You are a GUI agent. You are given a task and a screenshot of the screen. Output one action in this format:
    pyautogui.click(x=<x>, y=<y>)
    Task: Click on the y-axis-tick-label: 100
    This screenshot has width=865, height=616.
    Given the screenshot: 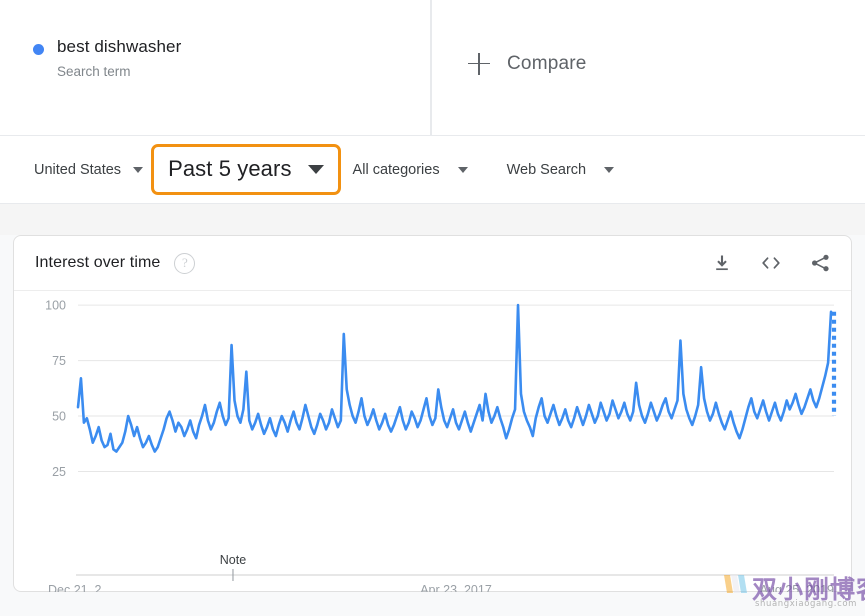 What is the action you would take?
    pyautogui.click(x=55, y=306)
    